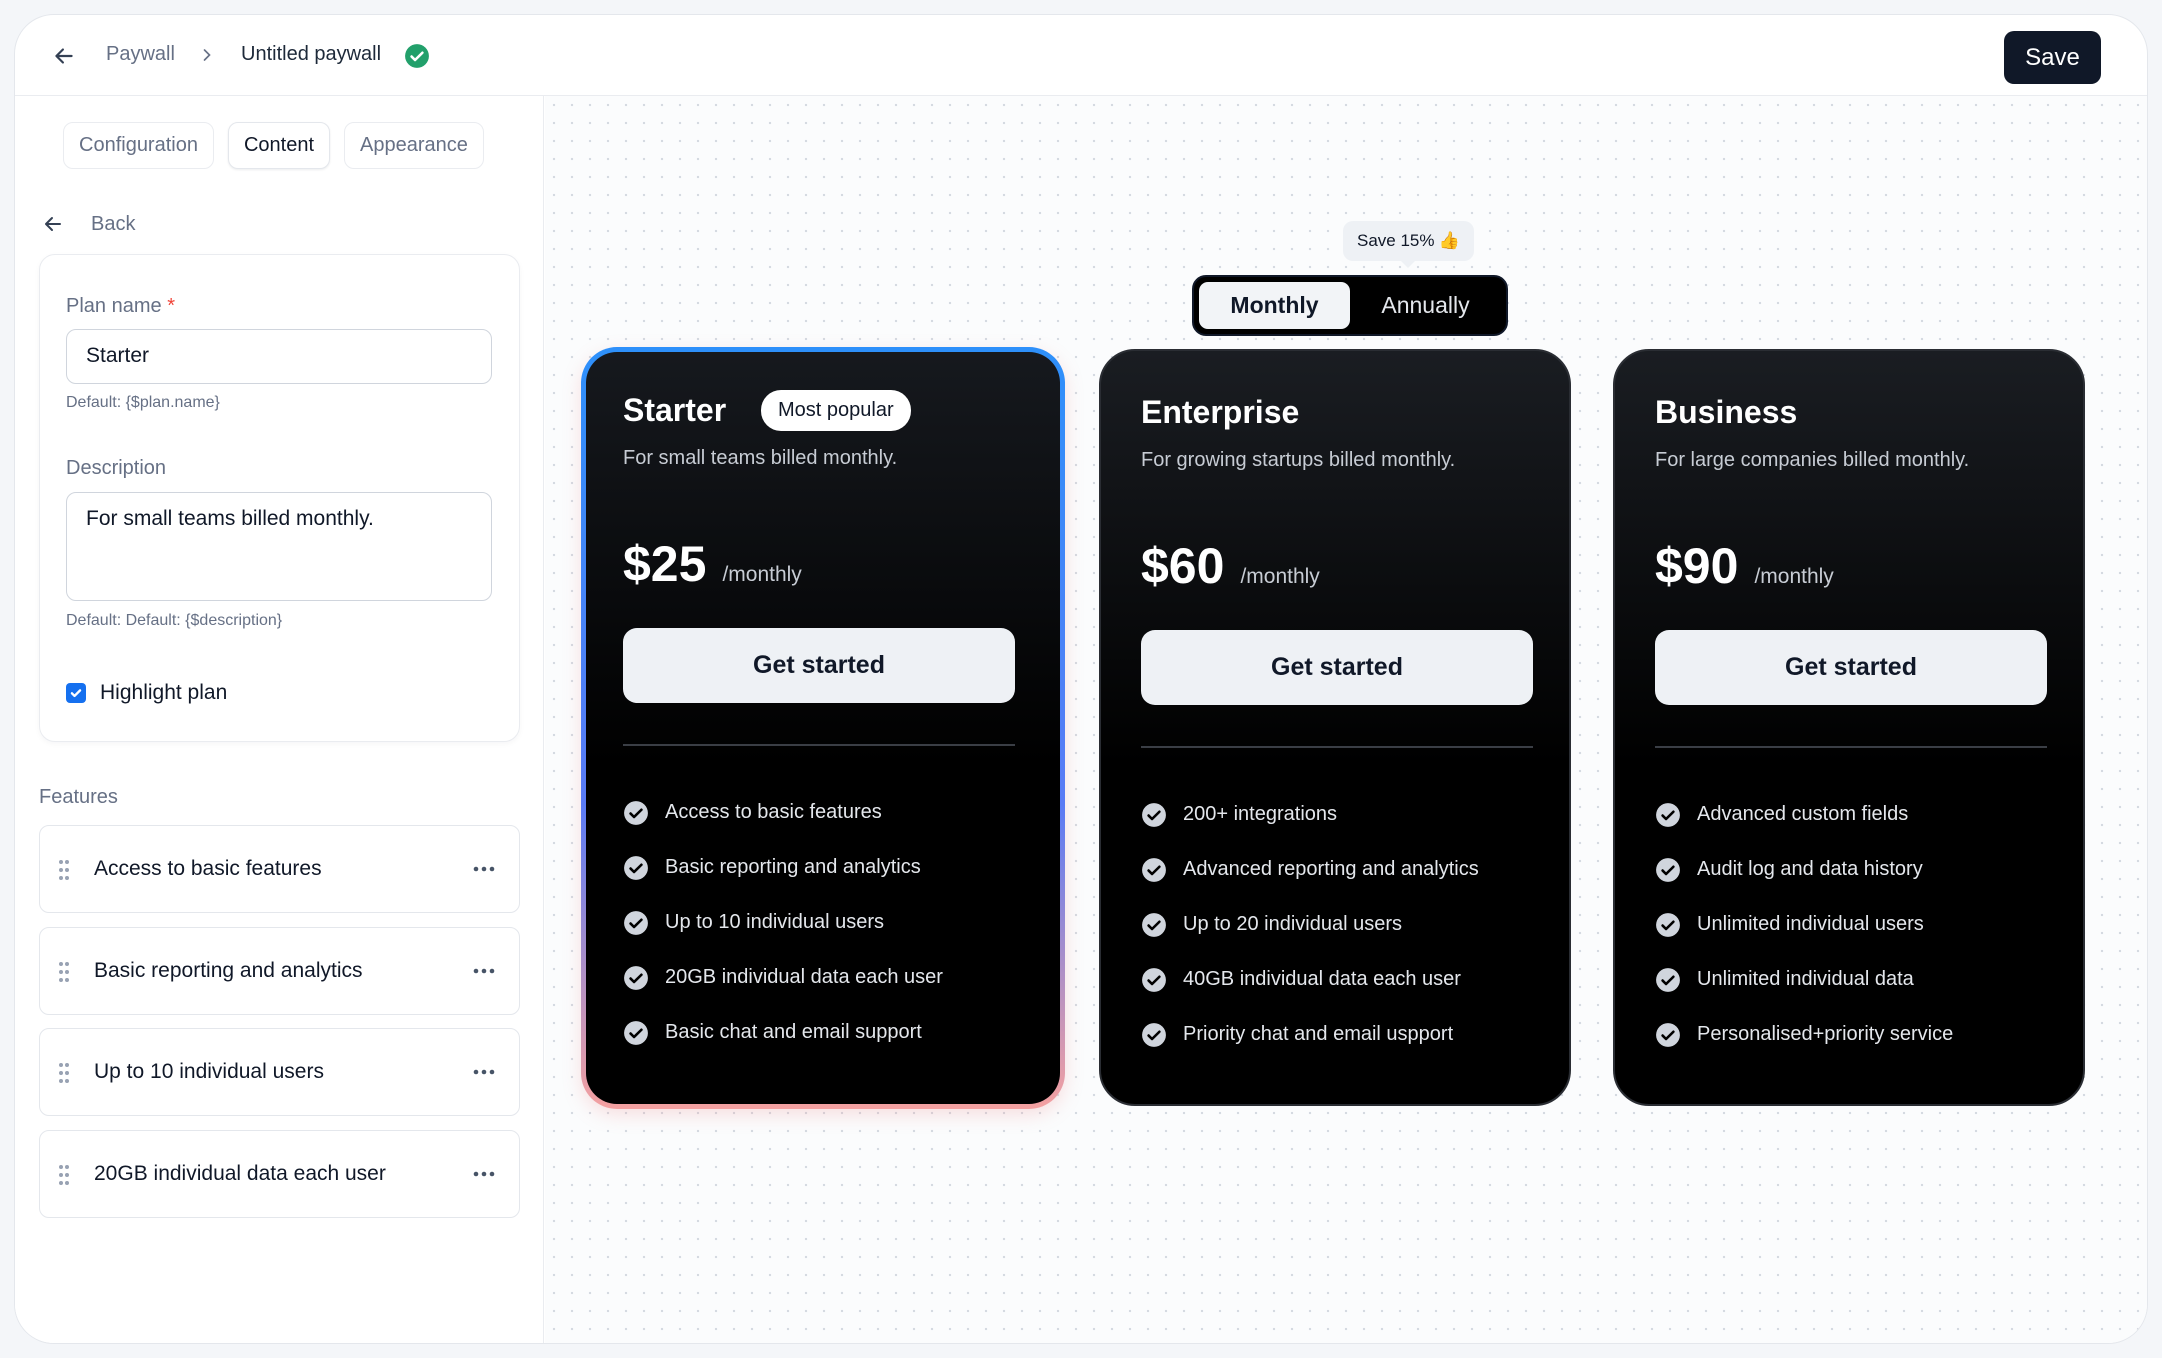 The height and width of the screenshot is (1358, 2162). I want to click on plan-feature: Up to 10 individual users, so click(783, 922).